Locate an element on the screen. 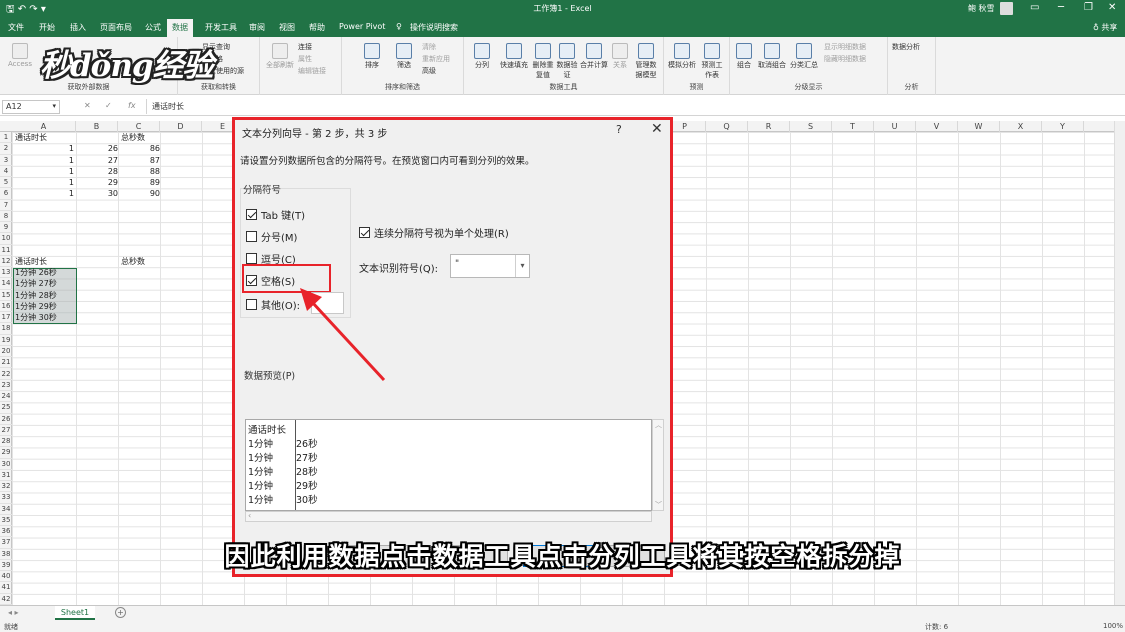 The image size is (1125, 632). vertical-scrollbar is located at coordinates (1119, 363).